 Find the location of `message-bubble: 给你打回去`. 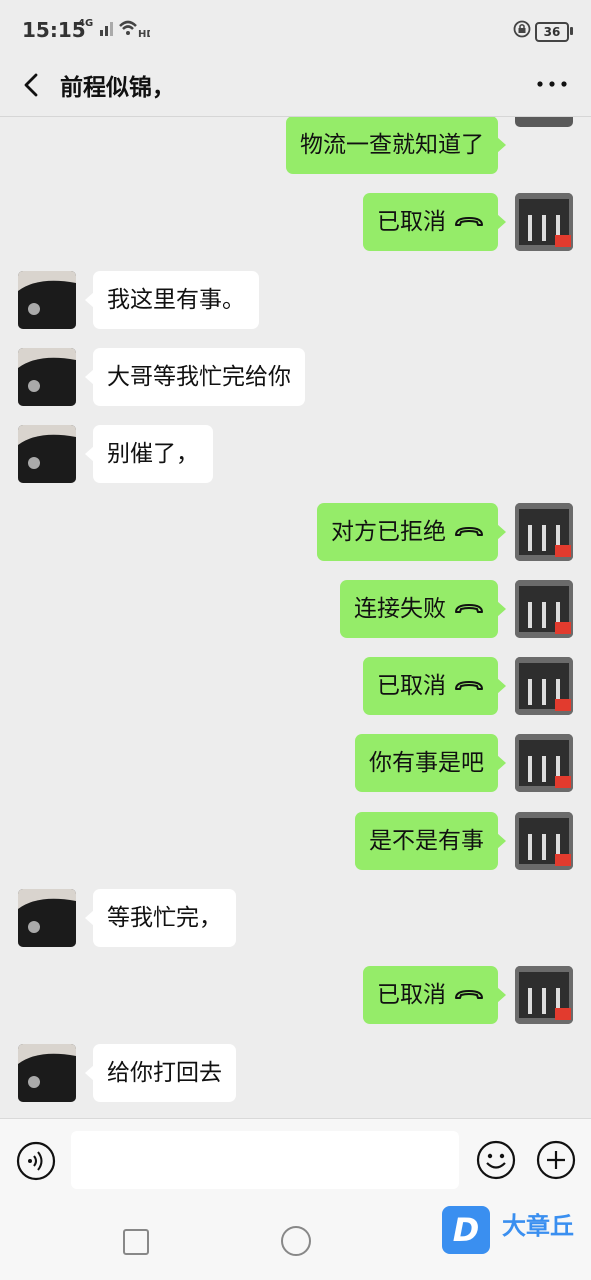

message-bubble: 给你打回去 is located at coordinates (160, 1073).